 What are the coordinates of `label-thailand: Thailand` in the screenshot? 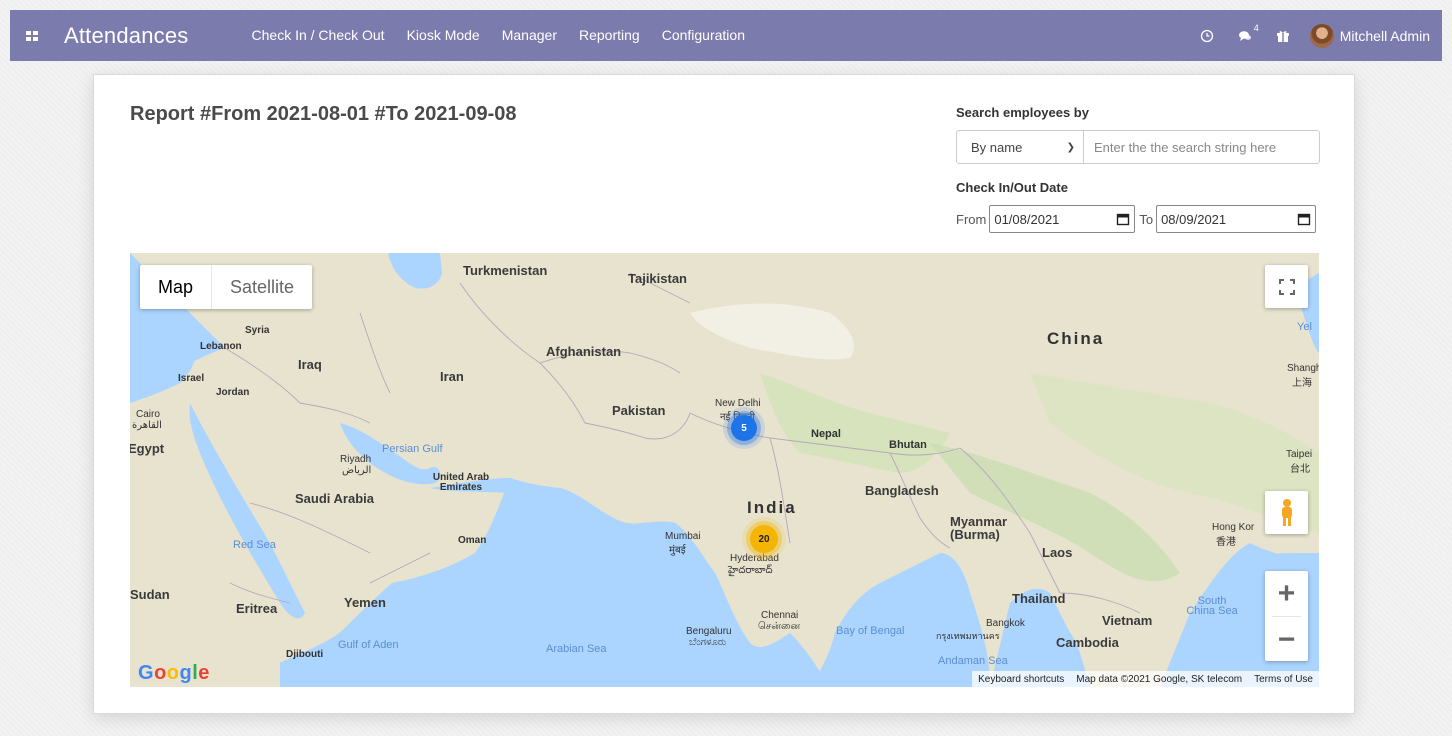 It's located at (1039, 598).